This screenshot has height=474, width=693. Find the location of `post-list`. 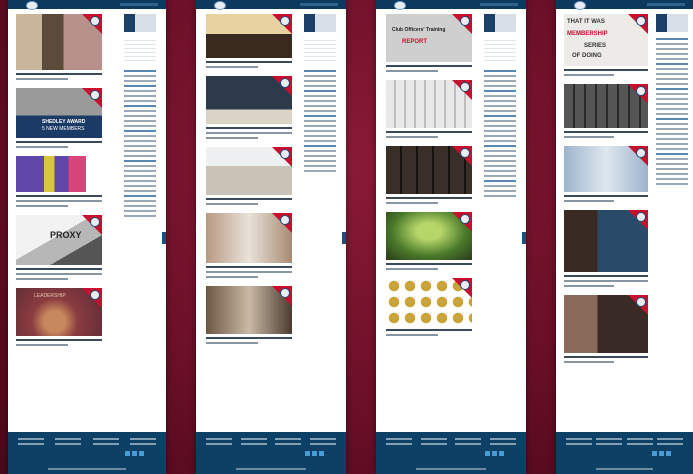

post-list is located at coordinates (249, 179).